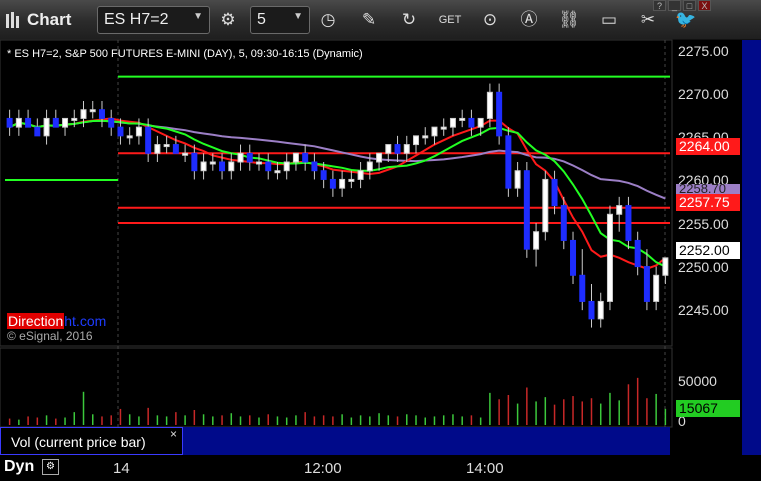  What do you see at coordinates (323, 468) in the screenshot?
I see `time-tick: 12:00` at bounding box center [323, 468].